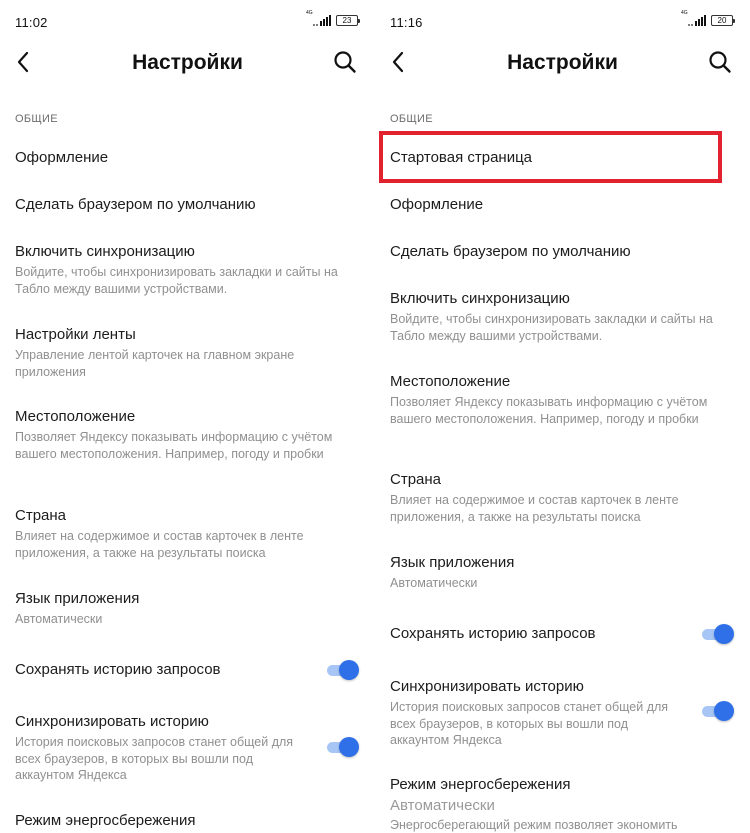  What do you see at coordinates (31, 22) in the screenshot?
I see `status-time: 11:02` at bounding box center [31, 22].